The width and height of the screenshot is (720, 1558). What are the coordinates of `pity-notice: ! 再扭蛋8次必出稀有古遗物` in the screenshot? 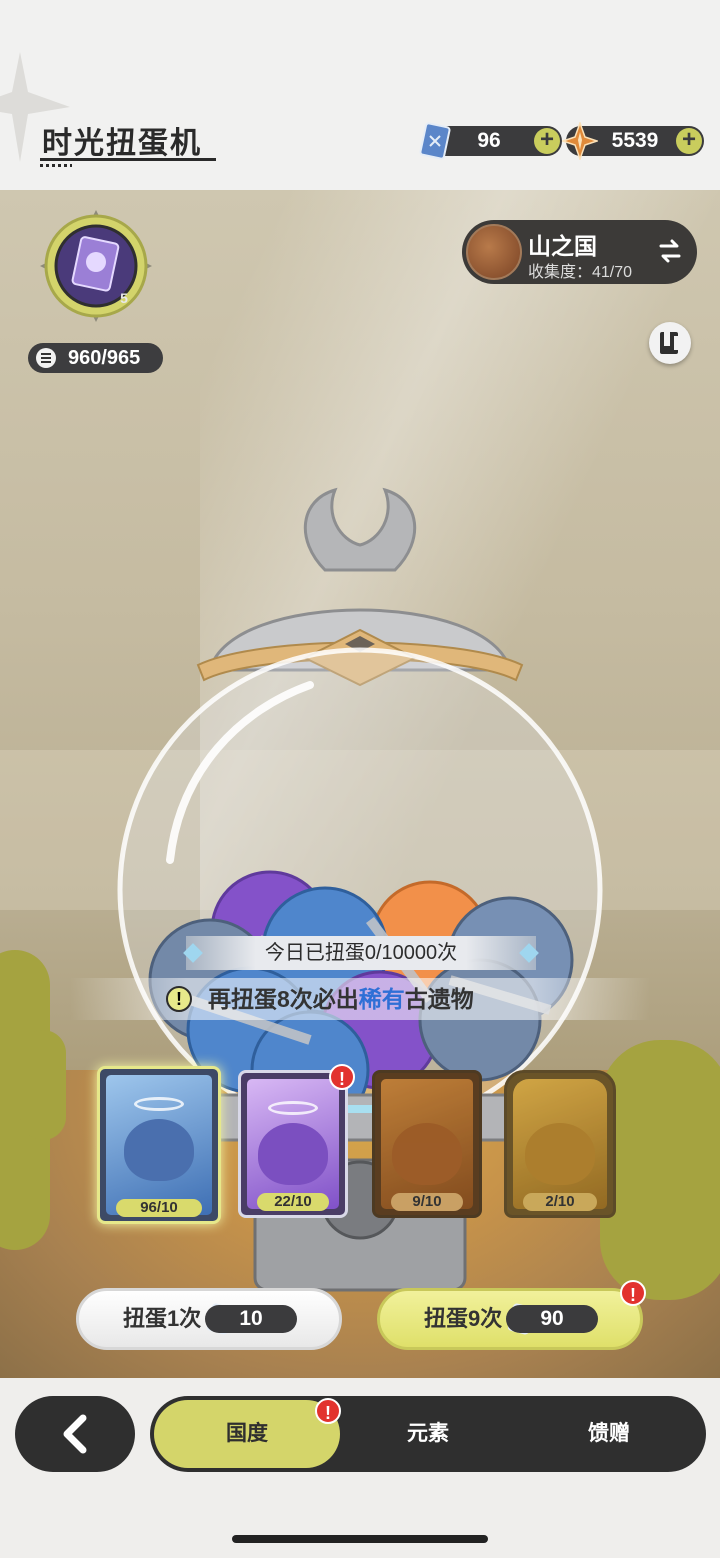 It's located at (360, 999).